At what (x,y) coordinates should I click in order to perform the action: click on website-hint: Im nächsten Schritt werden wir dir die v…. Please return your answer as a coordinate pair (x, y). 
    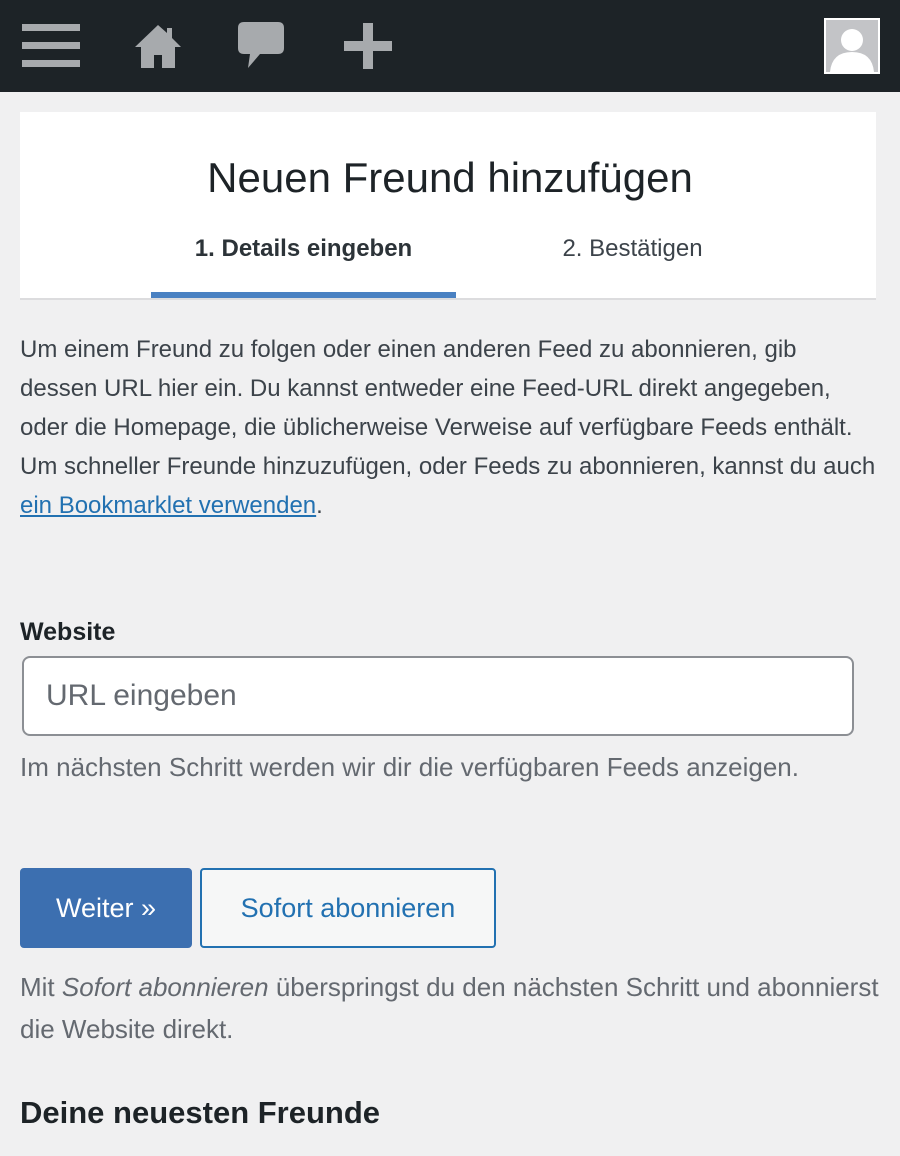
    Looking at the image, I should click on (409, 767).